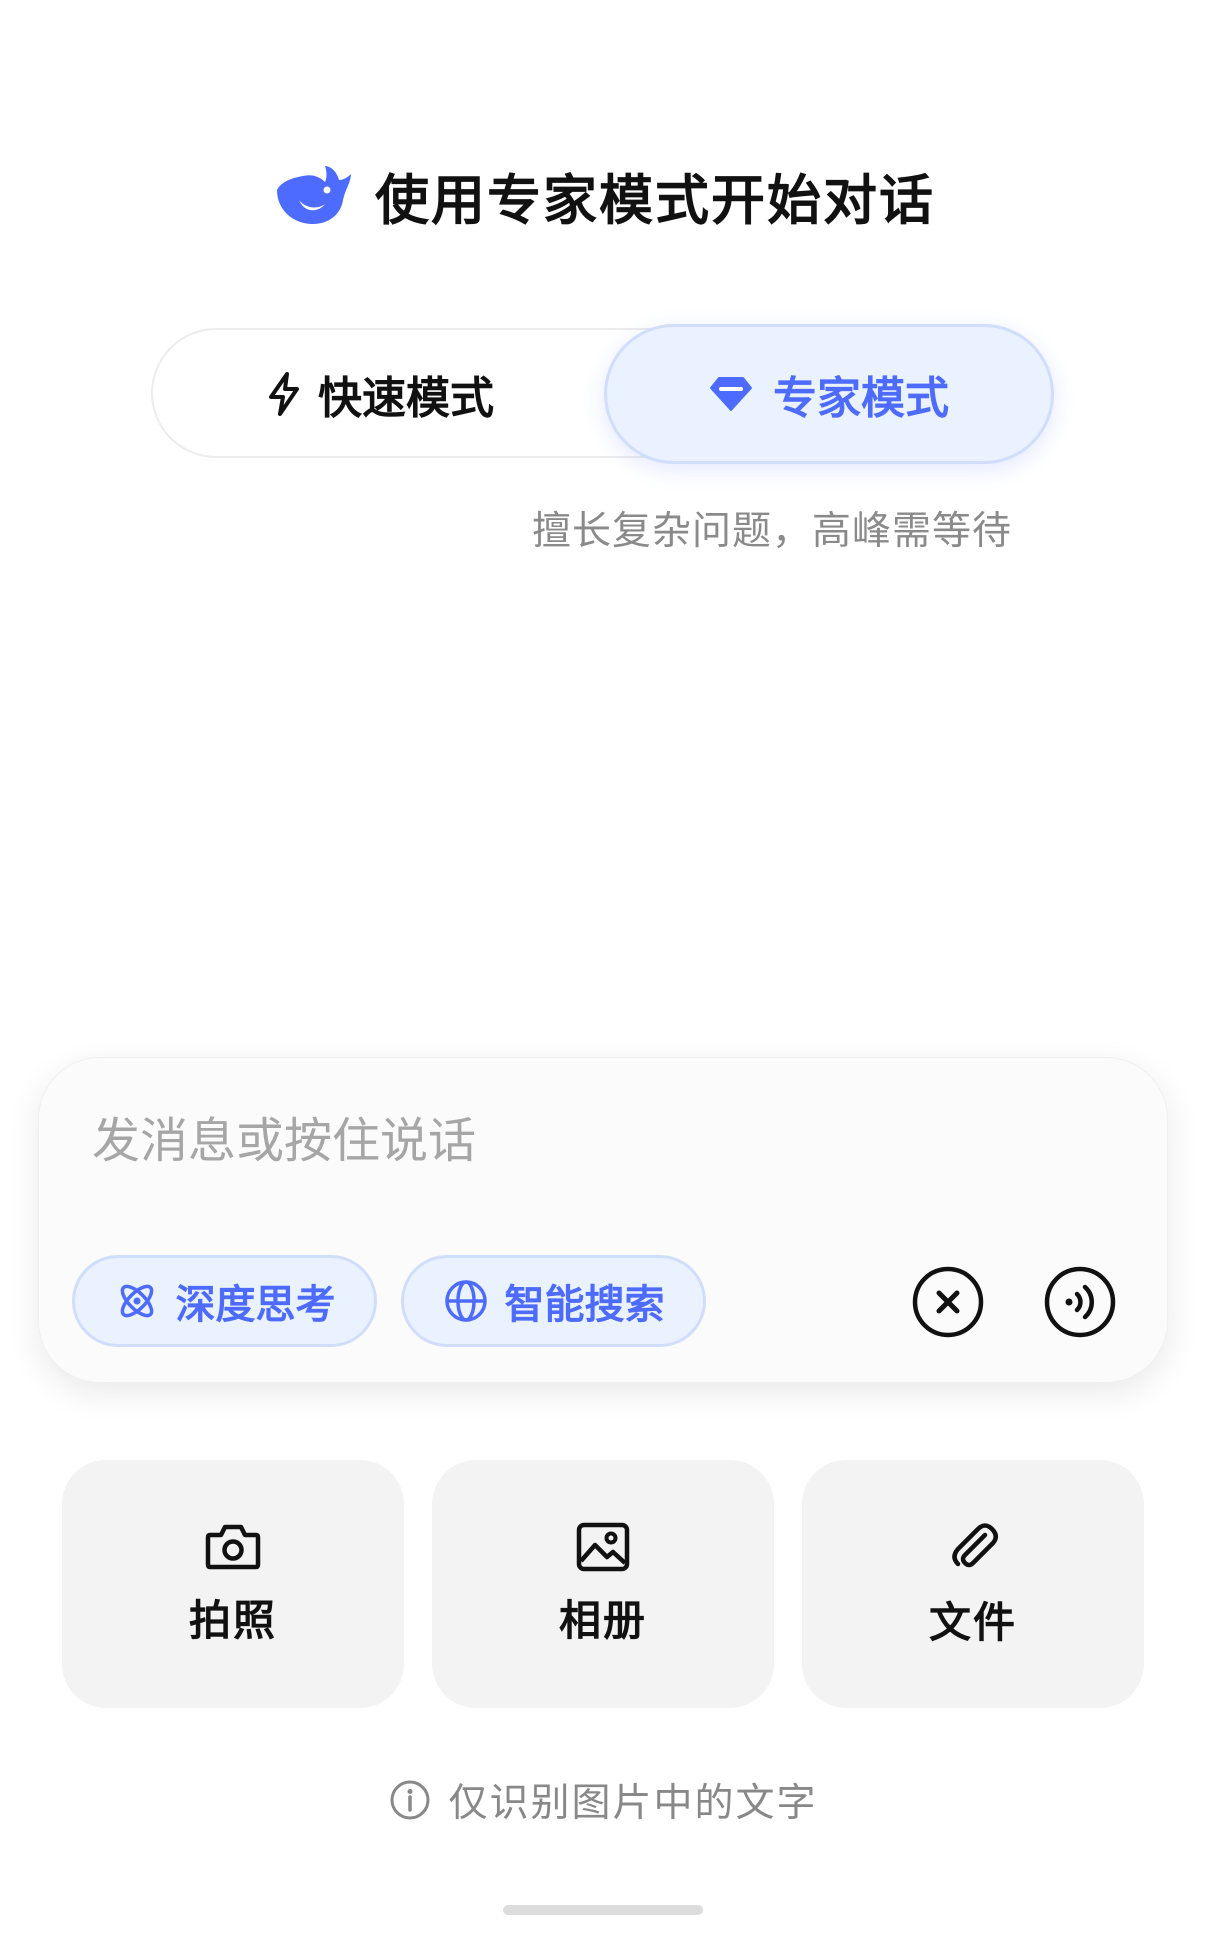  What do you see at coordinates (233, 1546) in the screenshot?
I see `camera-icon` at bounding box center [233, 1546].